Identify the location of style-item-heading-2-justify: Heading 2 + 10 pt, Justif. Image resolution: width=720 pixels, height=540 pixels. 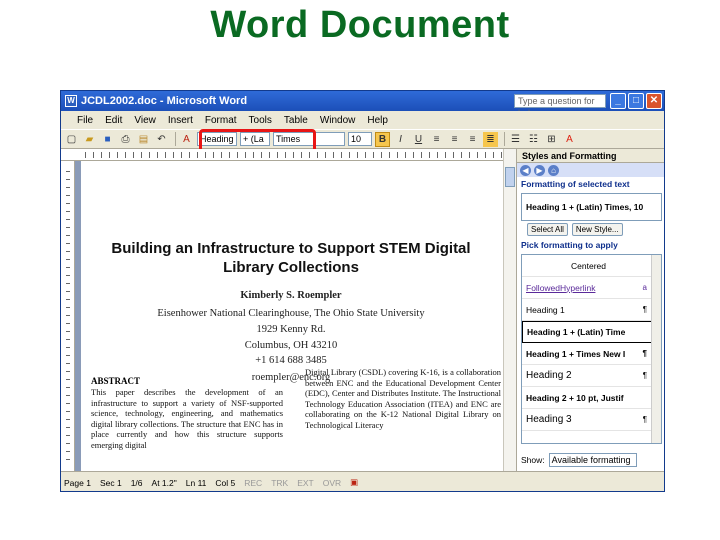
(591, 398).